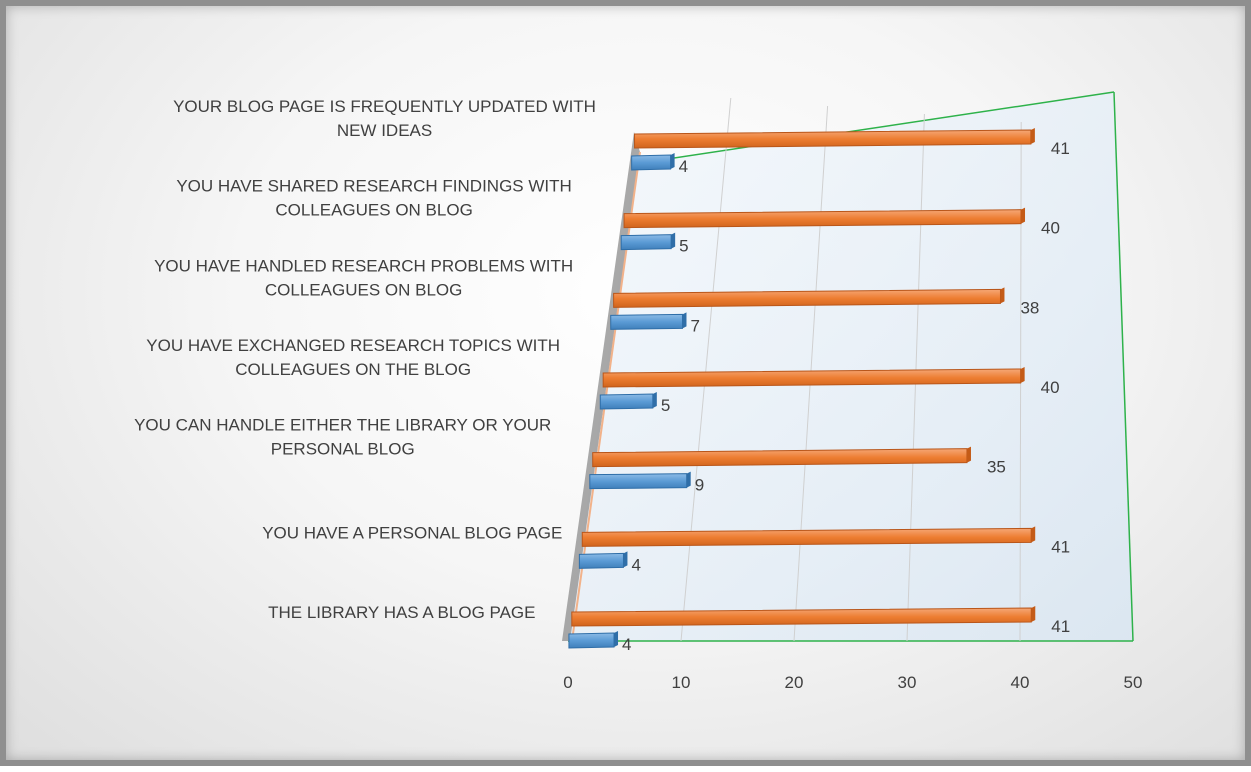 Image resolution: width=1251 pixels, height=772 pixels. Describe the element at coordinates (1133, 682) in the screenshot. I see `x-tick-label: 50` at that location.